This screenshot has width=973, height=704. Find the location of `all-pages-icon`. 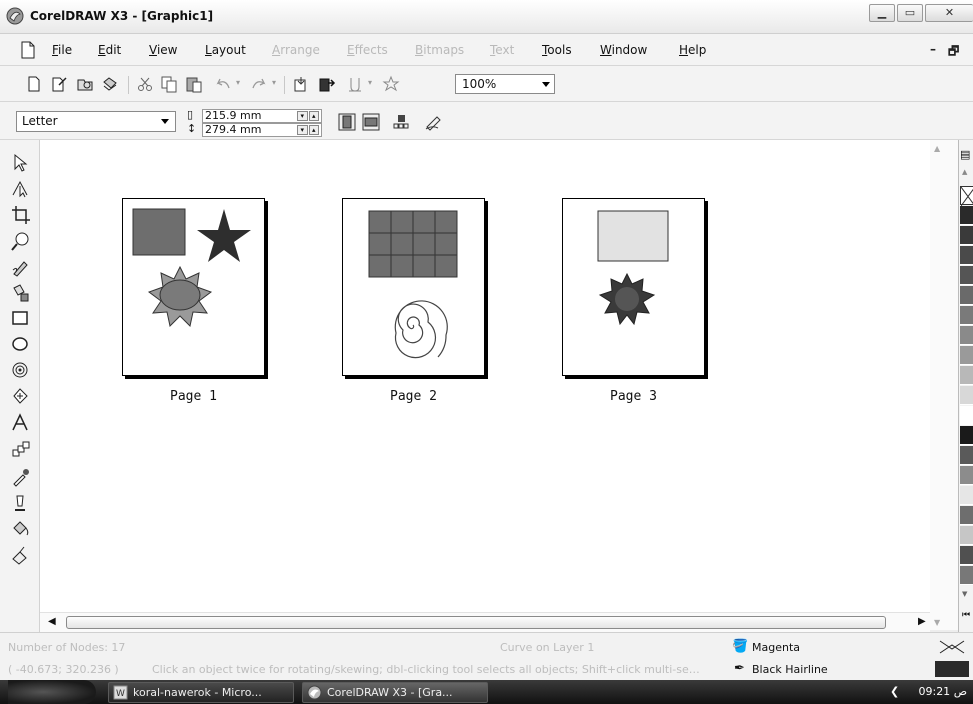

all-pages-icon is located at coordinates (401, 122).